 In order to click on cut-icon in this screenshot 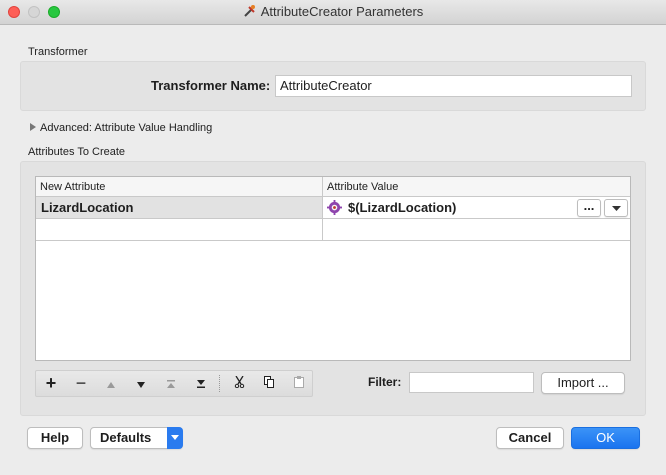, I will do `click(239, 383)`.